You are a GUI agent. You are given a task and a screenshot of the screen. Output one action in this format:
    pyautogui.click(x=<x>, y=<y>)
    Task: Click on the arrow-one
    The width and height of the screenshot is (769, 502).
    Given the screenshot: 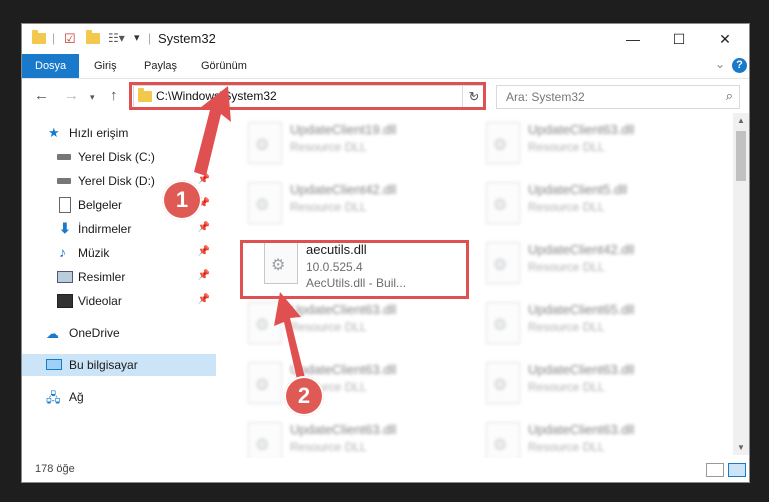 What is the action you would take?
    pyautogui.click(x=212, y=131)
    